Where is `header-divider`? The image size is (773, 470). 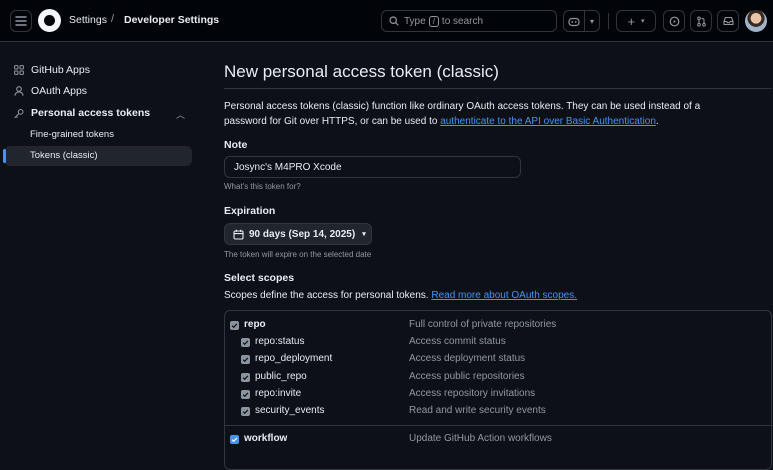
header-divider is located at coordinates (608, 21).